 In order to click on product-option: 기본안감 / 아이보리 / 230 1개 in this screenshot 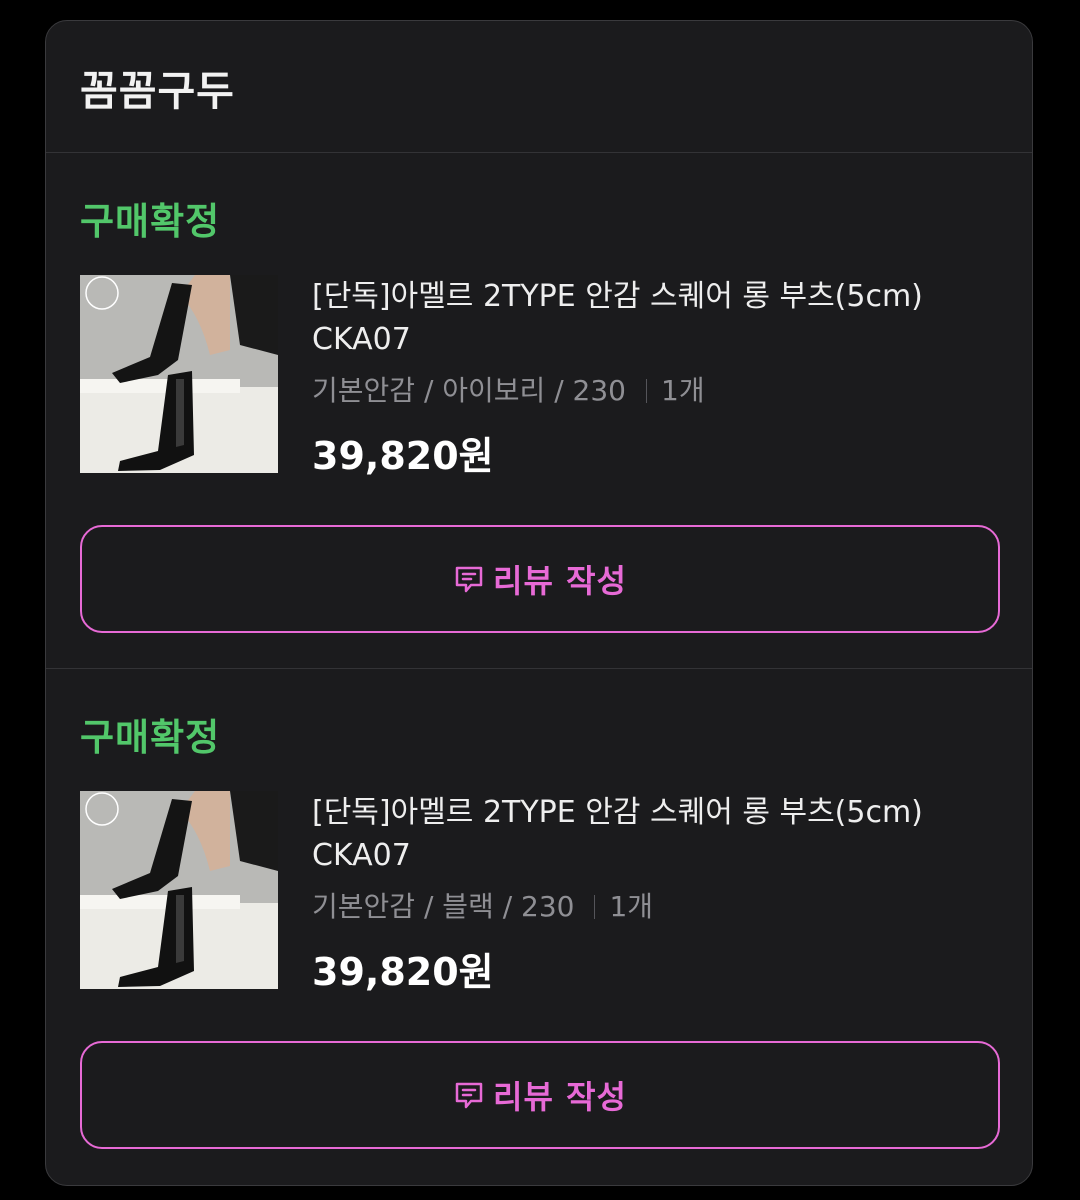, I will do `click(657, 391)`.